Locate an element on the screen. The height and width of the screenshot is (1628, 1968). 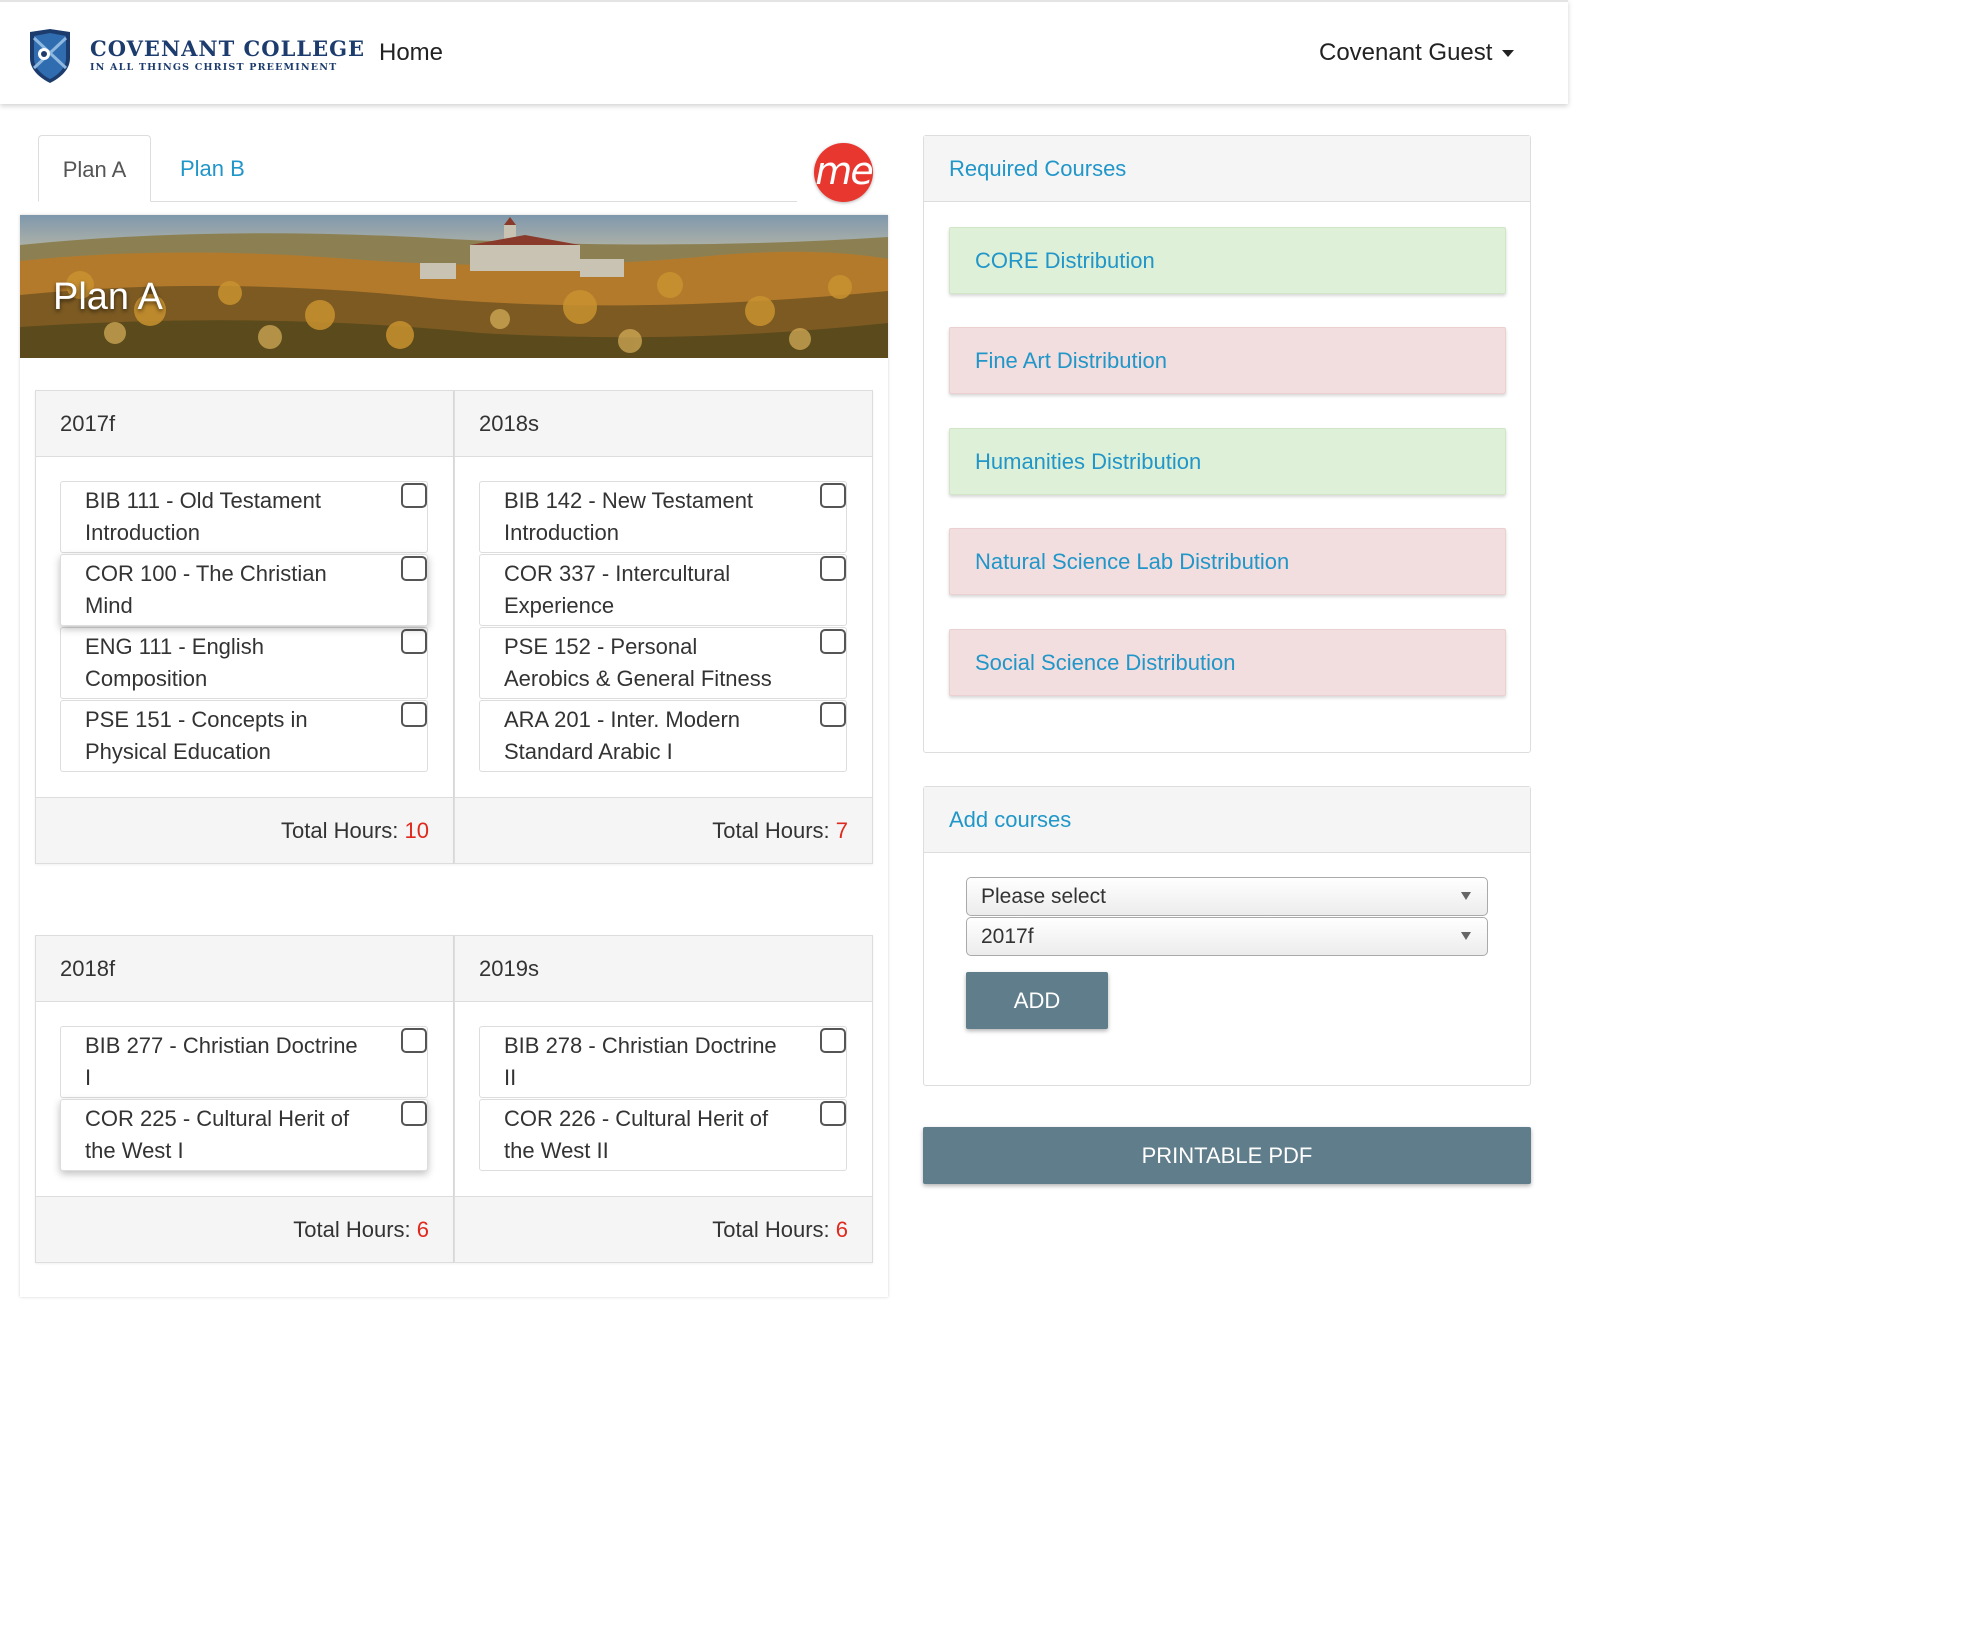
course-name: BIB 277 - Christian Doctrine I is located at coordinates (221, 1061).